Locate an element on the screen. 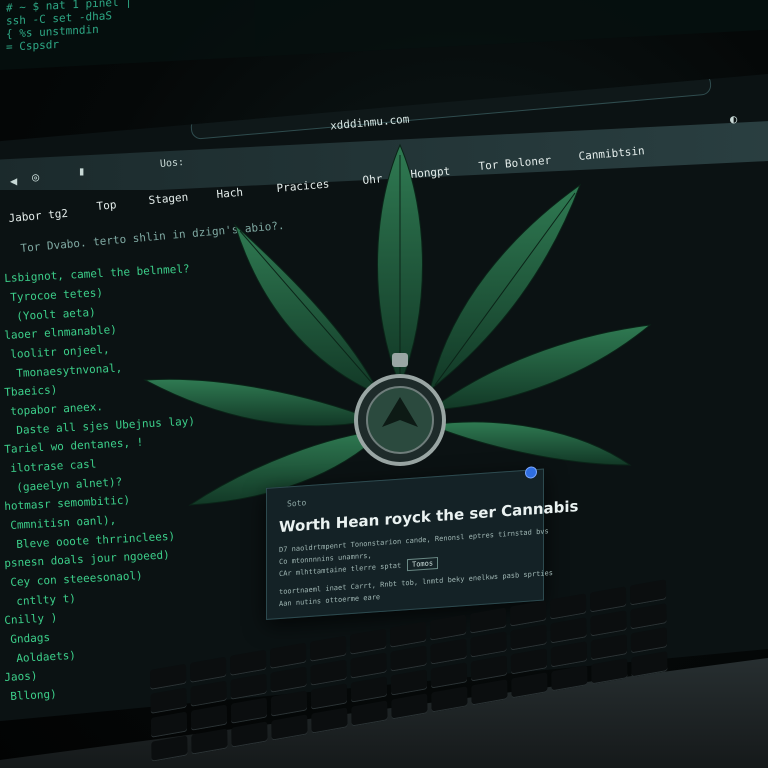  code-line: cntlty t) is located at coordinates (46, 599).